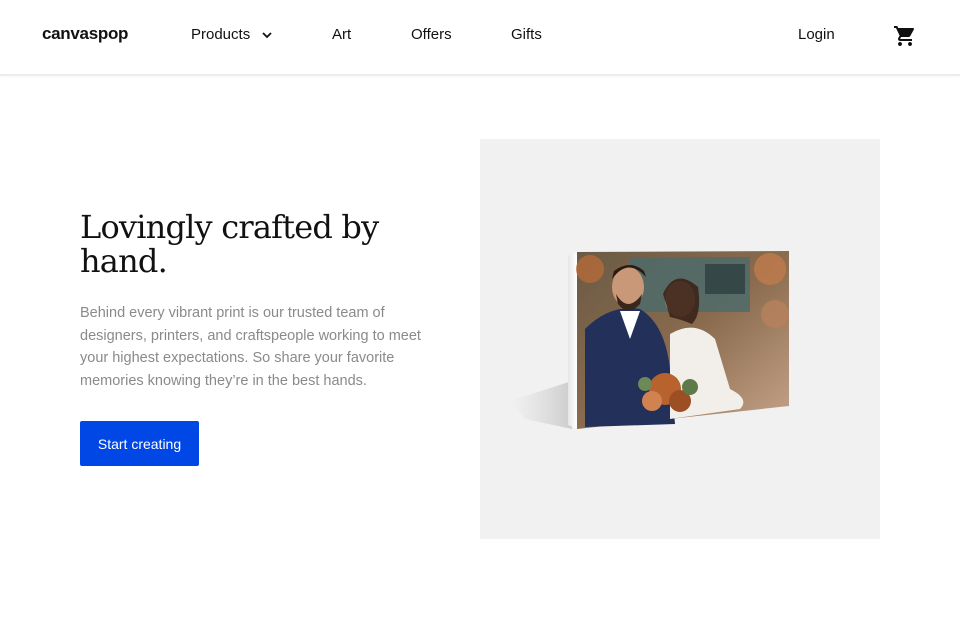 Image resolution: width=960 pixels, height=640 pixels. What do you see at coordinates (905, 36) in the screenshot?
I see `shopping-cart-icon` at bounding box center [905, 36].